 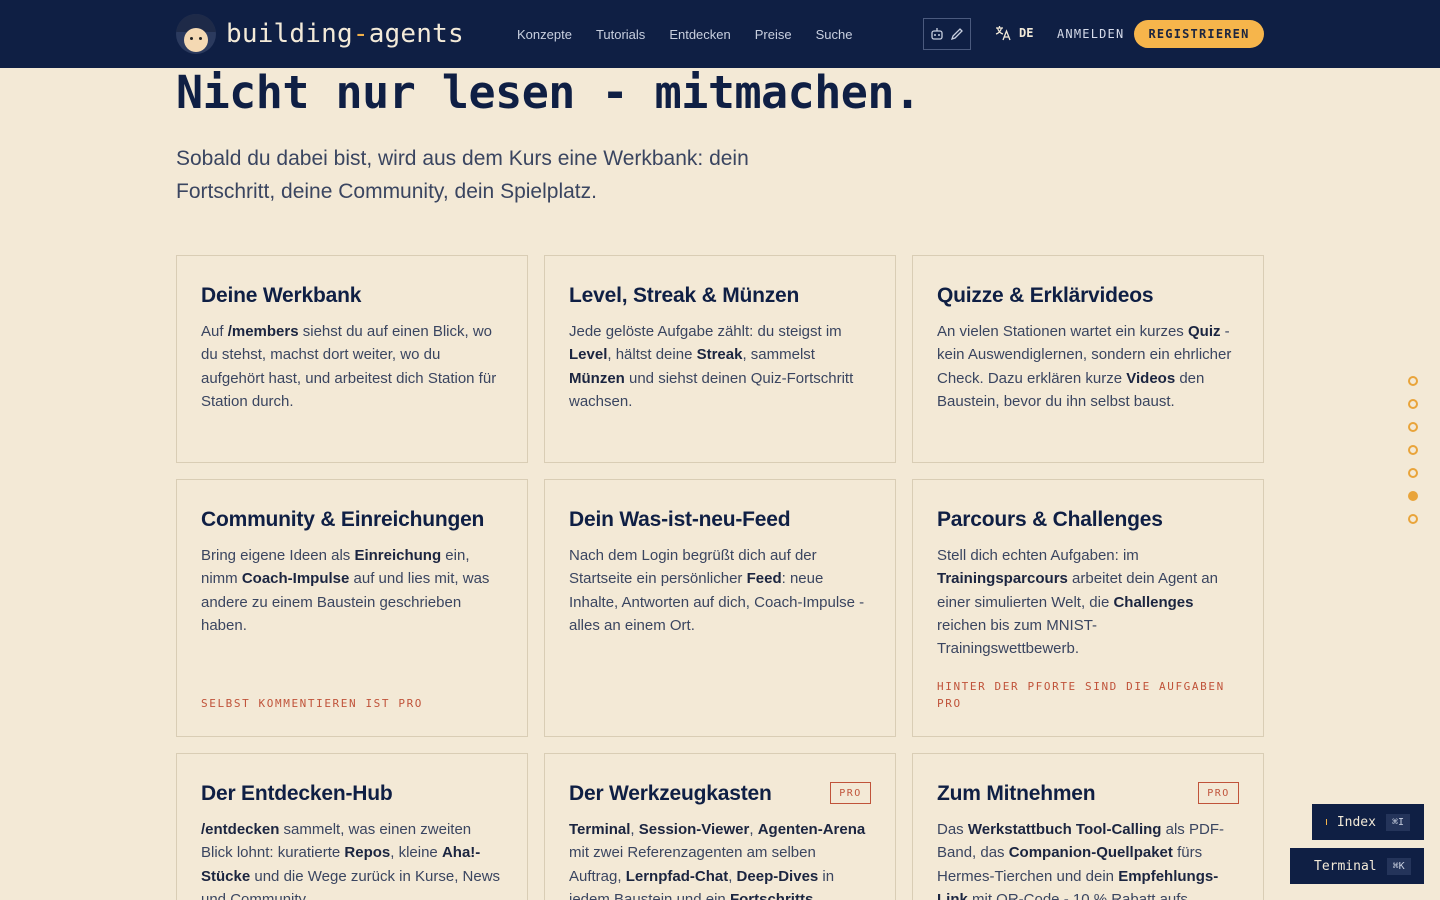 What do you see at coordinates (680, 519) in the screenshot?
I see `card-title: Dein Was-ist-neu-Feed` at bounding box center [680, 519].